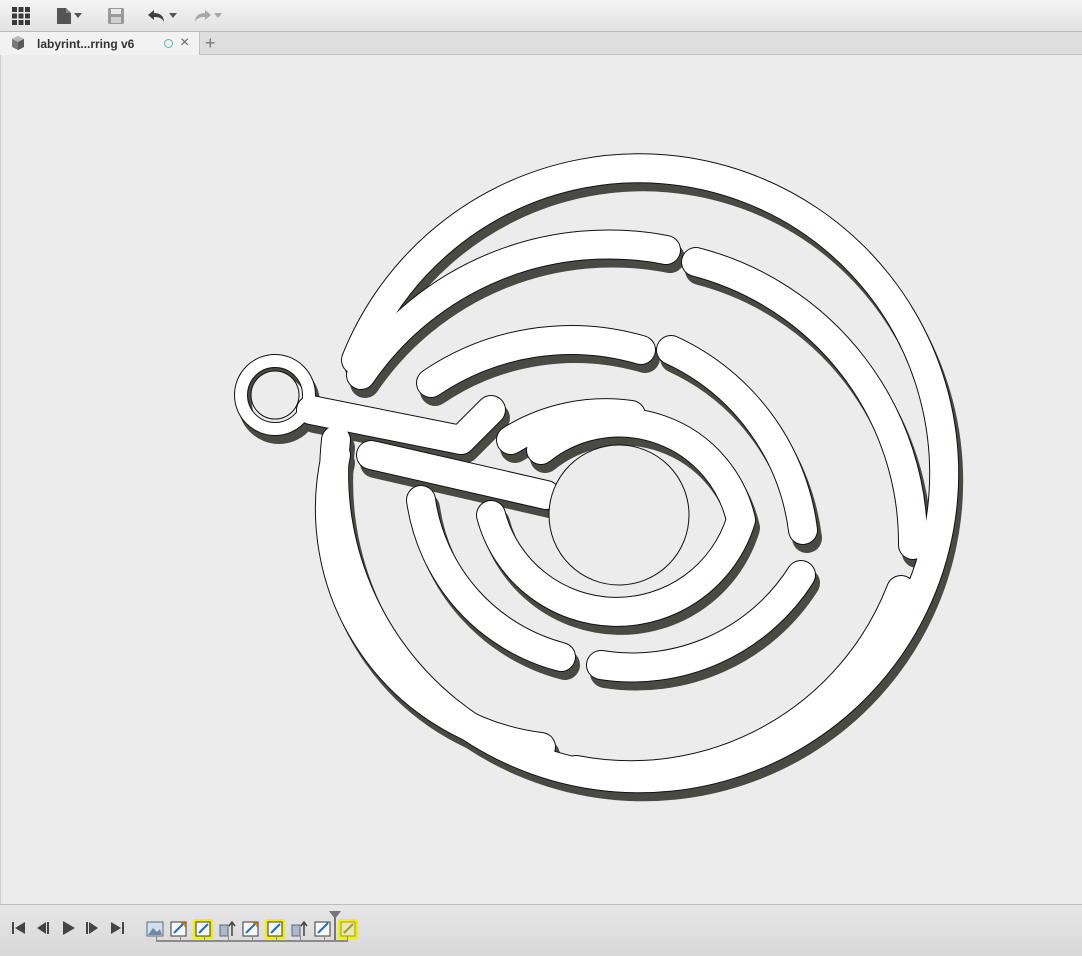  What do you see at coordinates (156, 16) in the screenshot?
I see `undo-icon` at bounding box center [156, 16].